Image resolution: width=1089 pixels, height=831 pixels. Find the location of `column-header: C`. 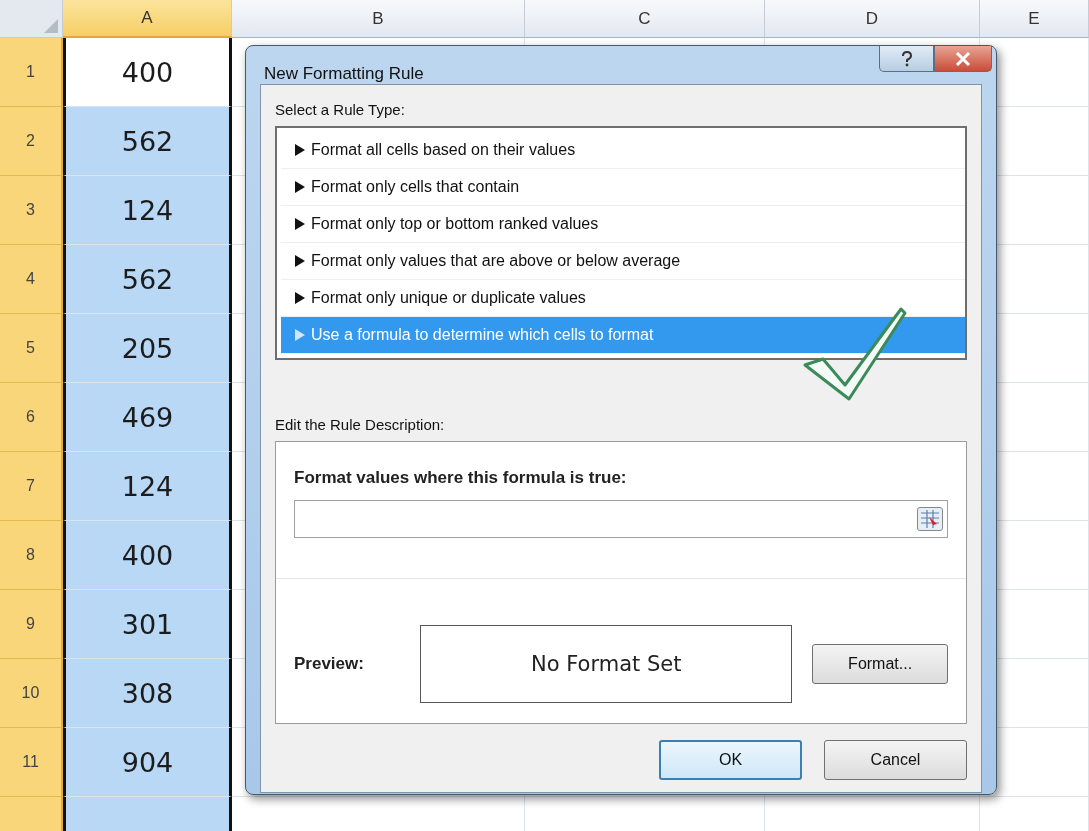

column-header: C is located at coordinates (645, 19).